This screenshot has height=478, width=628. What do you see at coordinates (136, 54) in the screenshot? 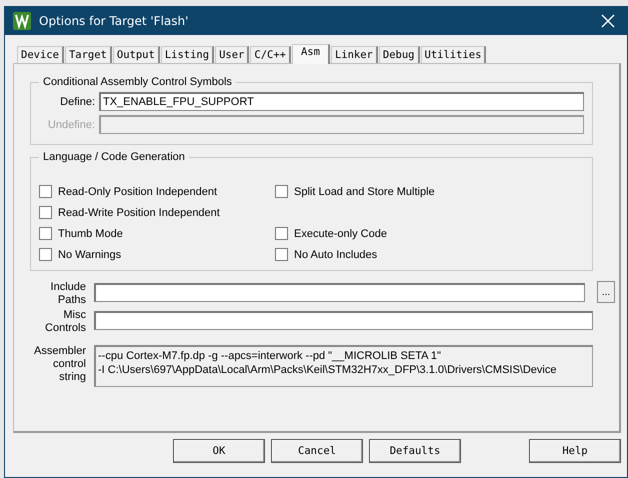
I see `tab: Output` at bounding box center [136, 54].